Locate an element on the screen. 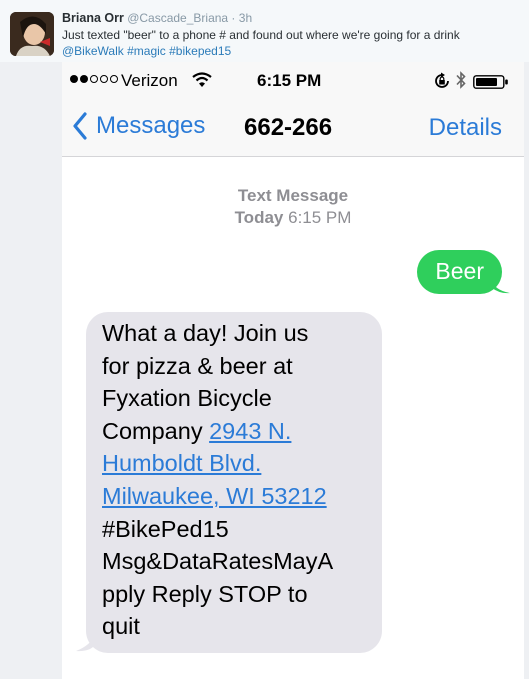 This screenshot has height=679, width=529. carrier-name: Verizon is located at coordinates (149, 80).